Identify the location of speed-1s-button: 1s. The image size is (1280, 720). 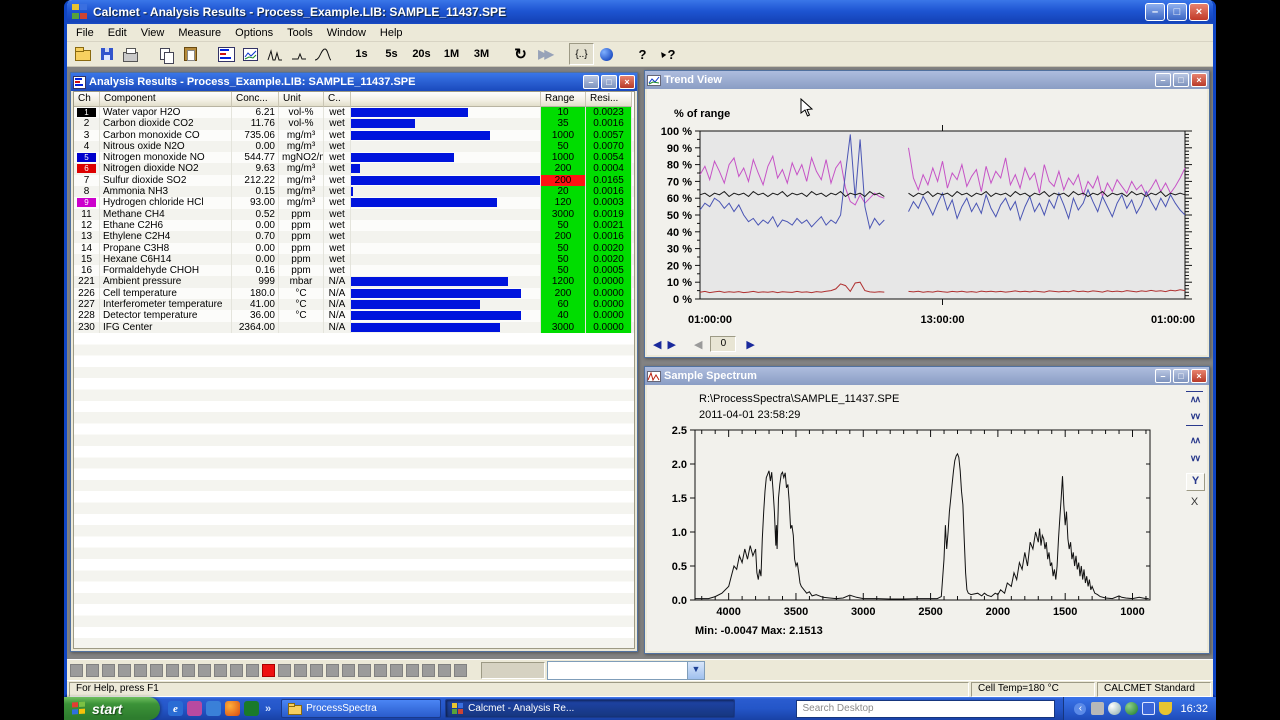
(361, 54).